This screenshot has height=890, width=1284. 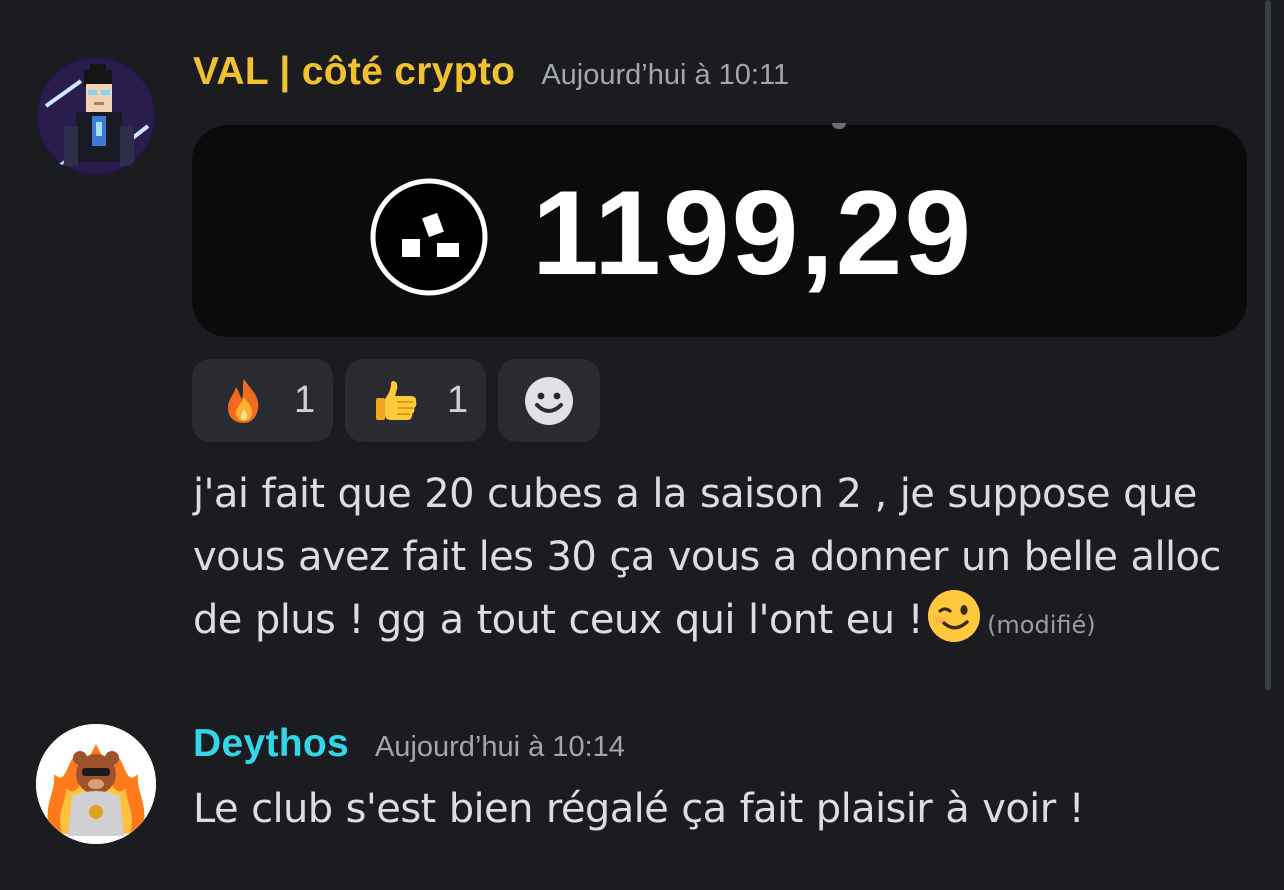 What do you see at coordinates (499, 747) in the screenshot?
I see `timestamp: Aujourd’hui à 10:14` at bounding box center [499, 747].